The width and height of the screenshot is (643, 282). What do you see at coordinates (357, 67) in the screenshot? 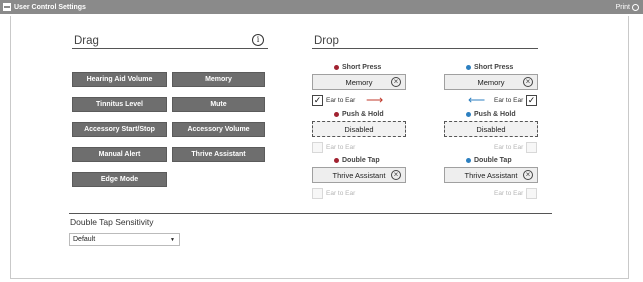
I see `left-short-press-label: Short Press` at bounding box center [357, 67].